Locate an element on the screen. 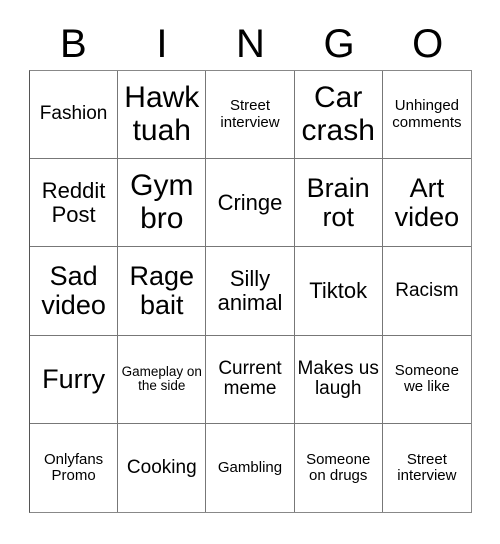 The image size is (500, 544). bingo-cell-r2c1: Reddit Post is located at coordinates (74, 203).